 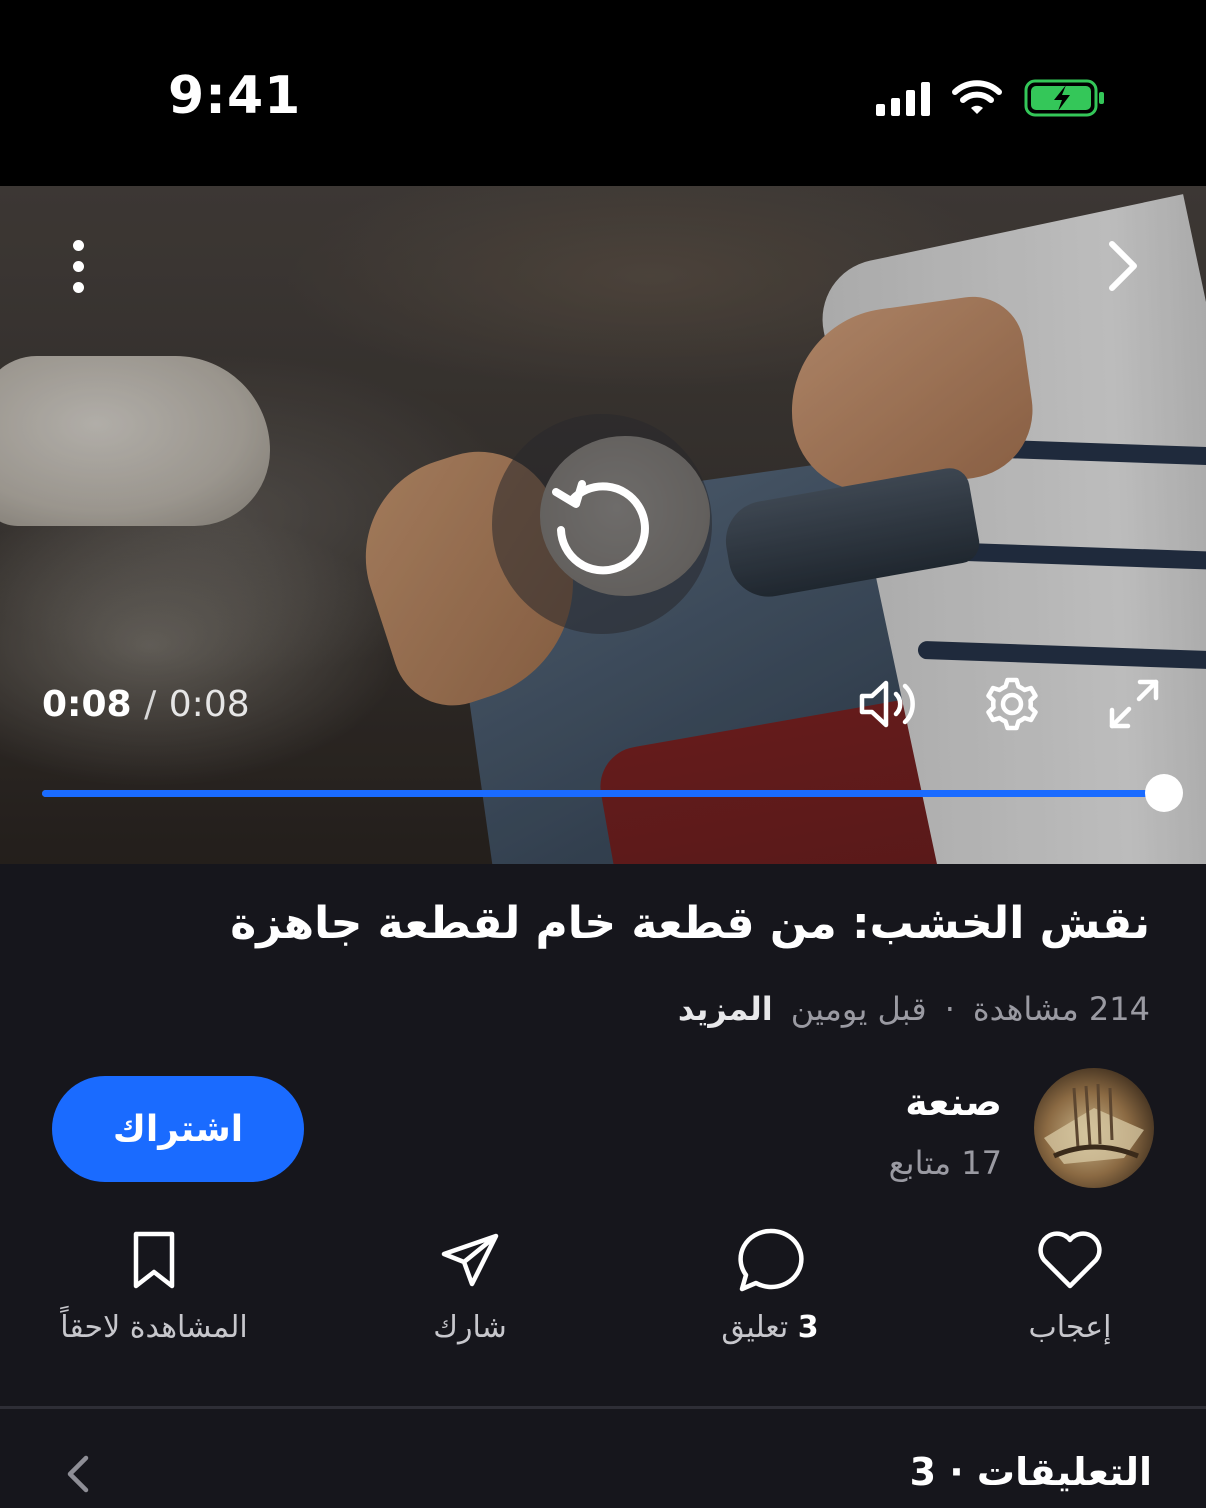 I want to click on replay-button, so click(x=602, y=524).